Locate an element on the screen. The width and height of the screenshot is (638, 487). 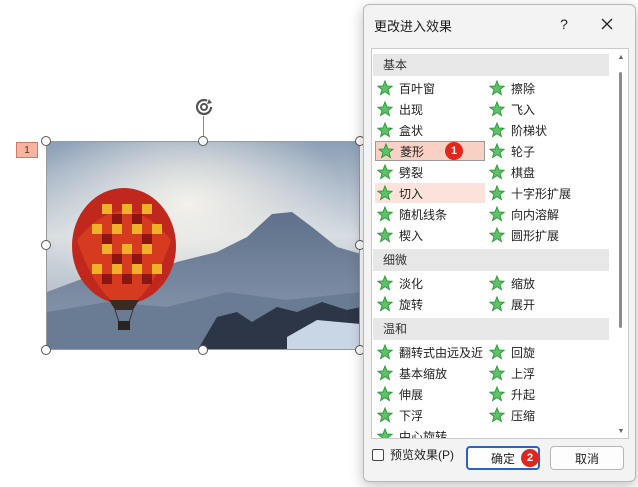
section-header: 温和 is located at coordinates (491, 329).